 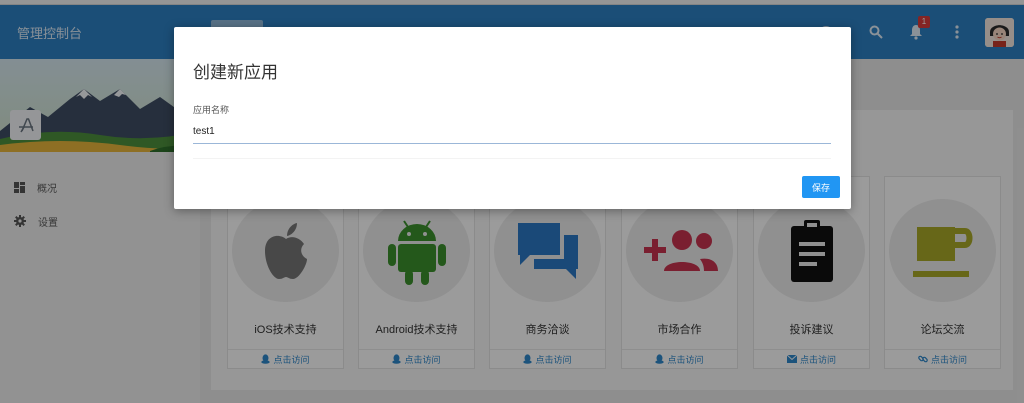 What do you see at coordinates (235, 72) in the screenshot?
I see `dialog-title: 创建新应用` at bounding box center [235, 72].